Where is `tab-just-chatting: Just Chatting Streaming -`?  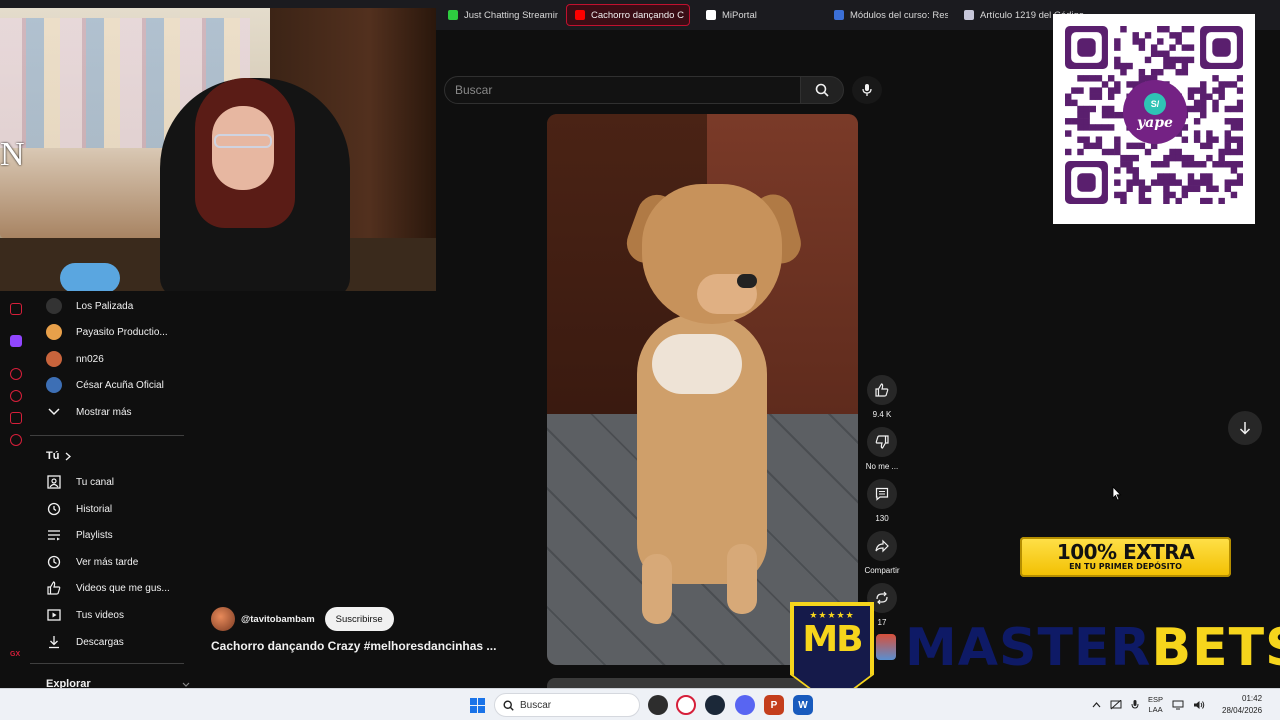
tab-just-chatting: Just Chatting Streaming - is located at coordinates (499, 15).